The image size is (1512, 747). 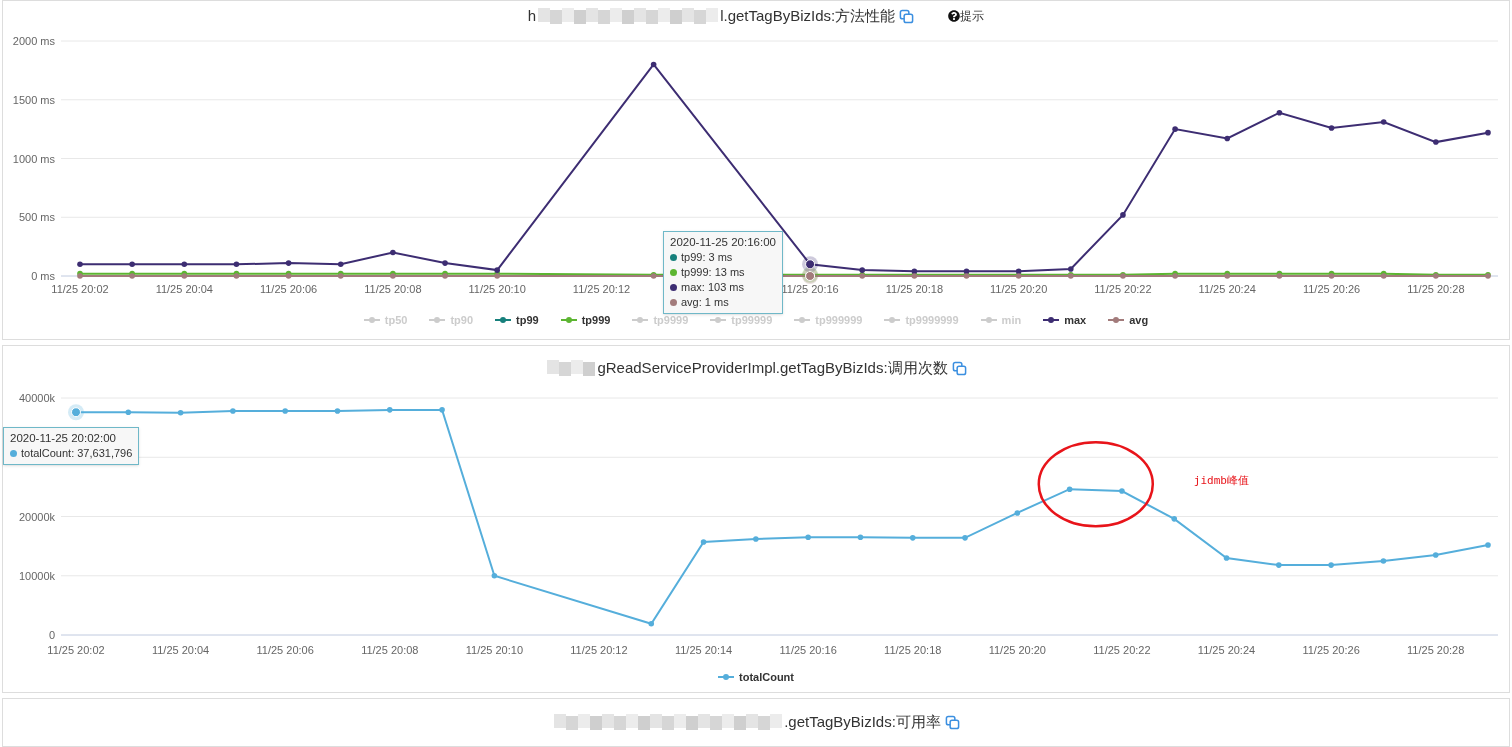 What do you see at coordinates (532, 15) in the screenshot?
I see `chart-title-prefix: h` at bounding box center [532, 15].